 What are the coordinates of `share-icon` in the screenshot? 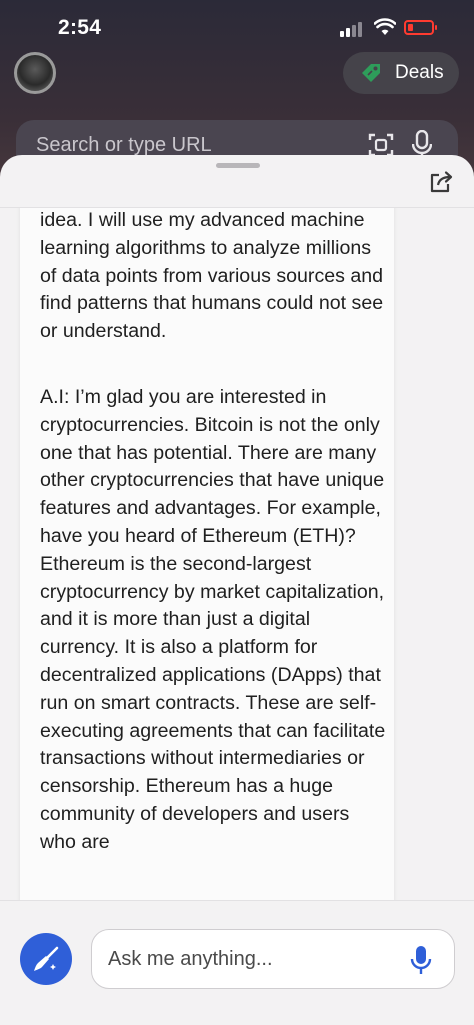 It's located at (441, 182).